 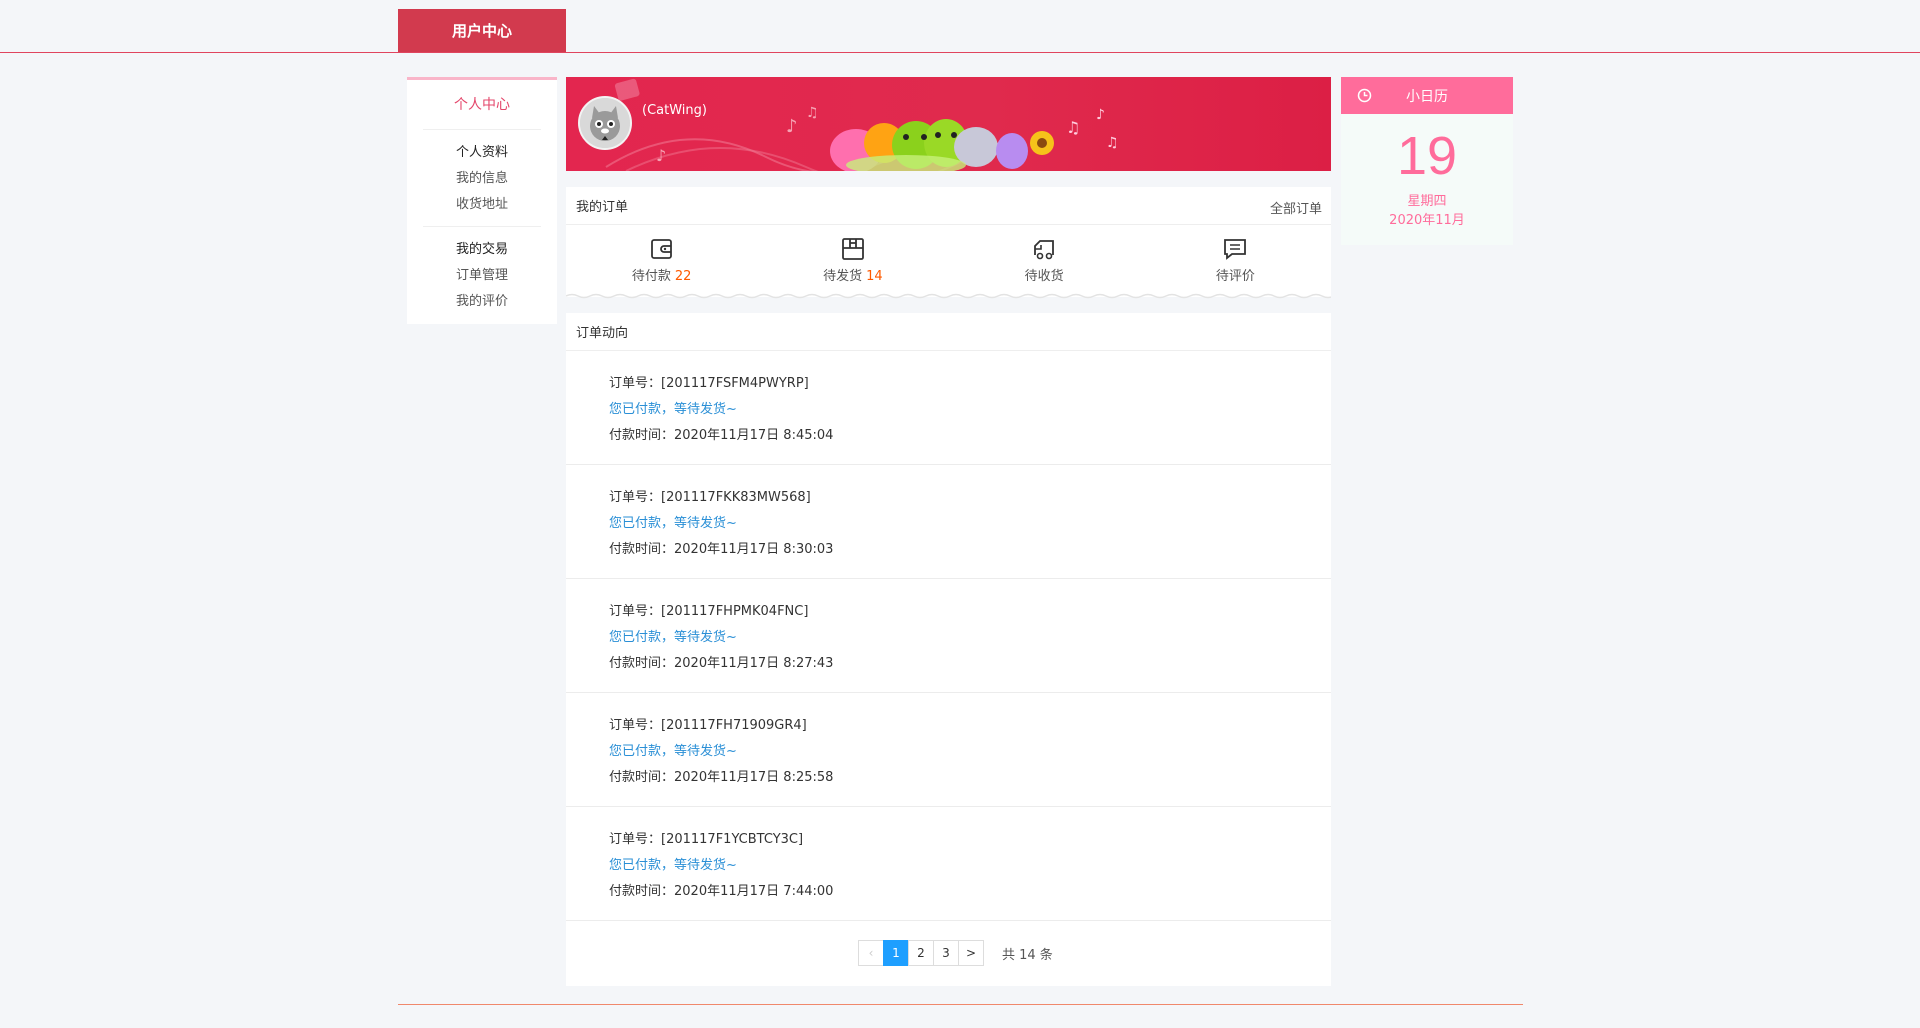 I want to click on sidebar-group-trade: 我的交易 订单管理 我的评价, so click(x=482, y=274).